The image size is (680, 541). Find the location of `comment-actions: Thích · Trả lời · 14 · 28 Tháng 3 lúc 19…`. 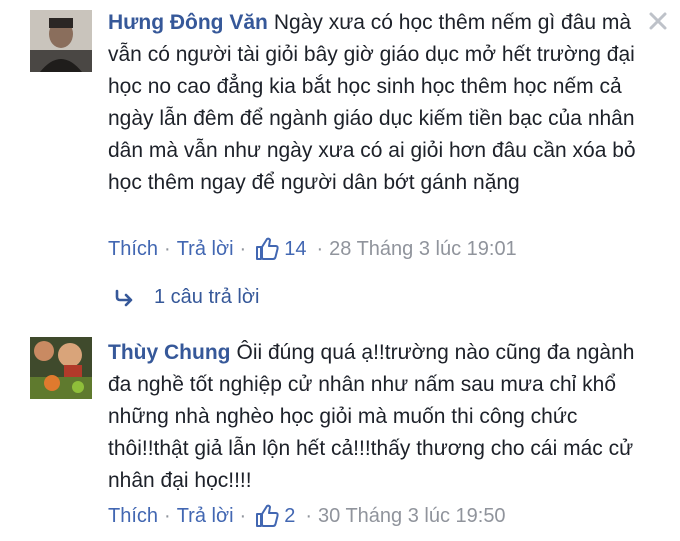

comment-actions: Thích · Trả lời · 14 · 28 Tháng 3 lúc 19… is located at coordinates (312, 249).